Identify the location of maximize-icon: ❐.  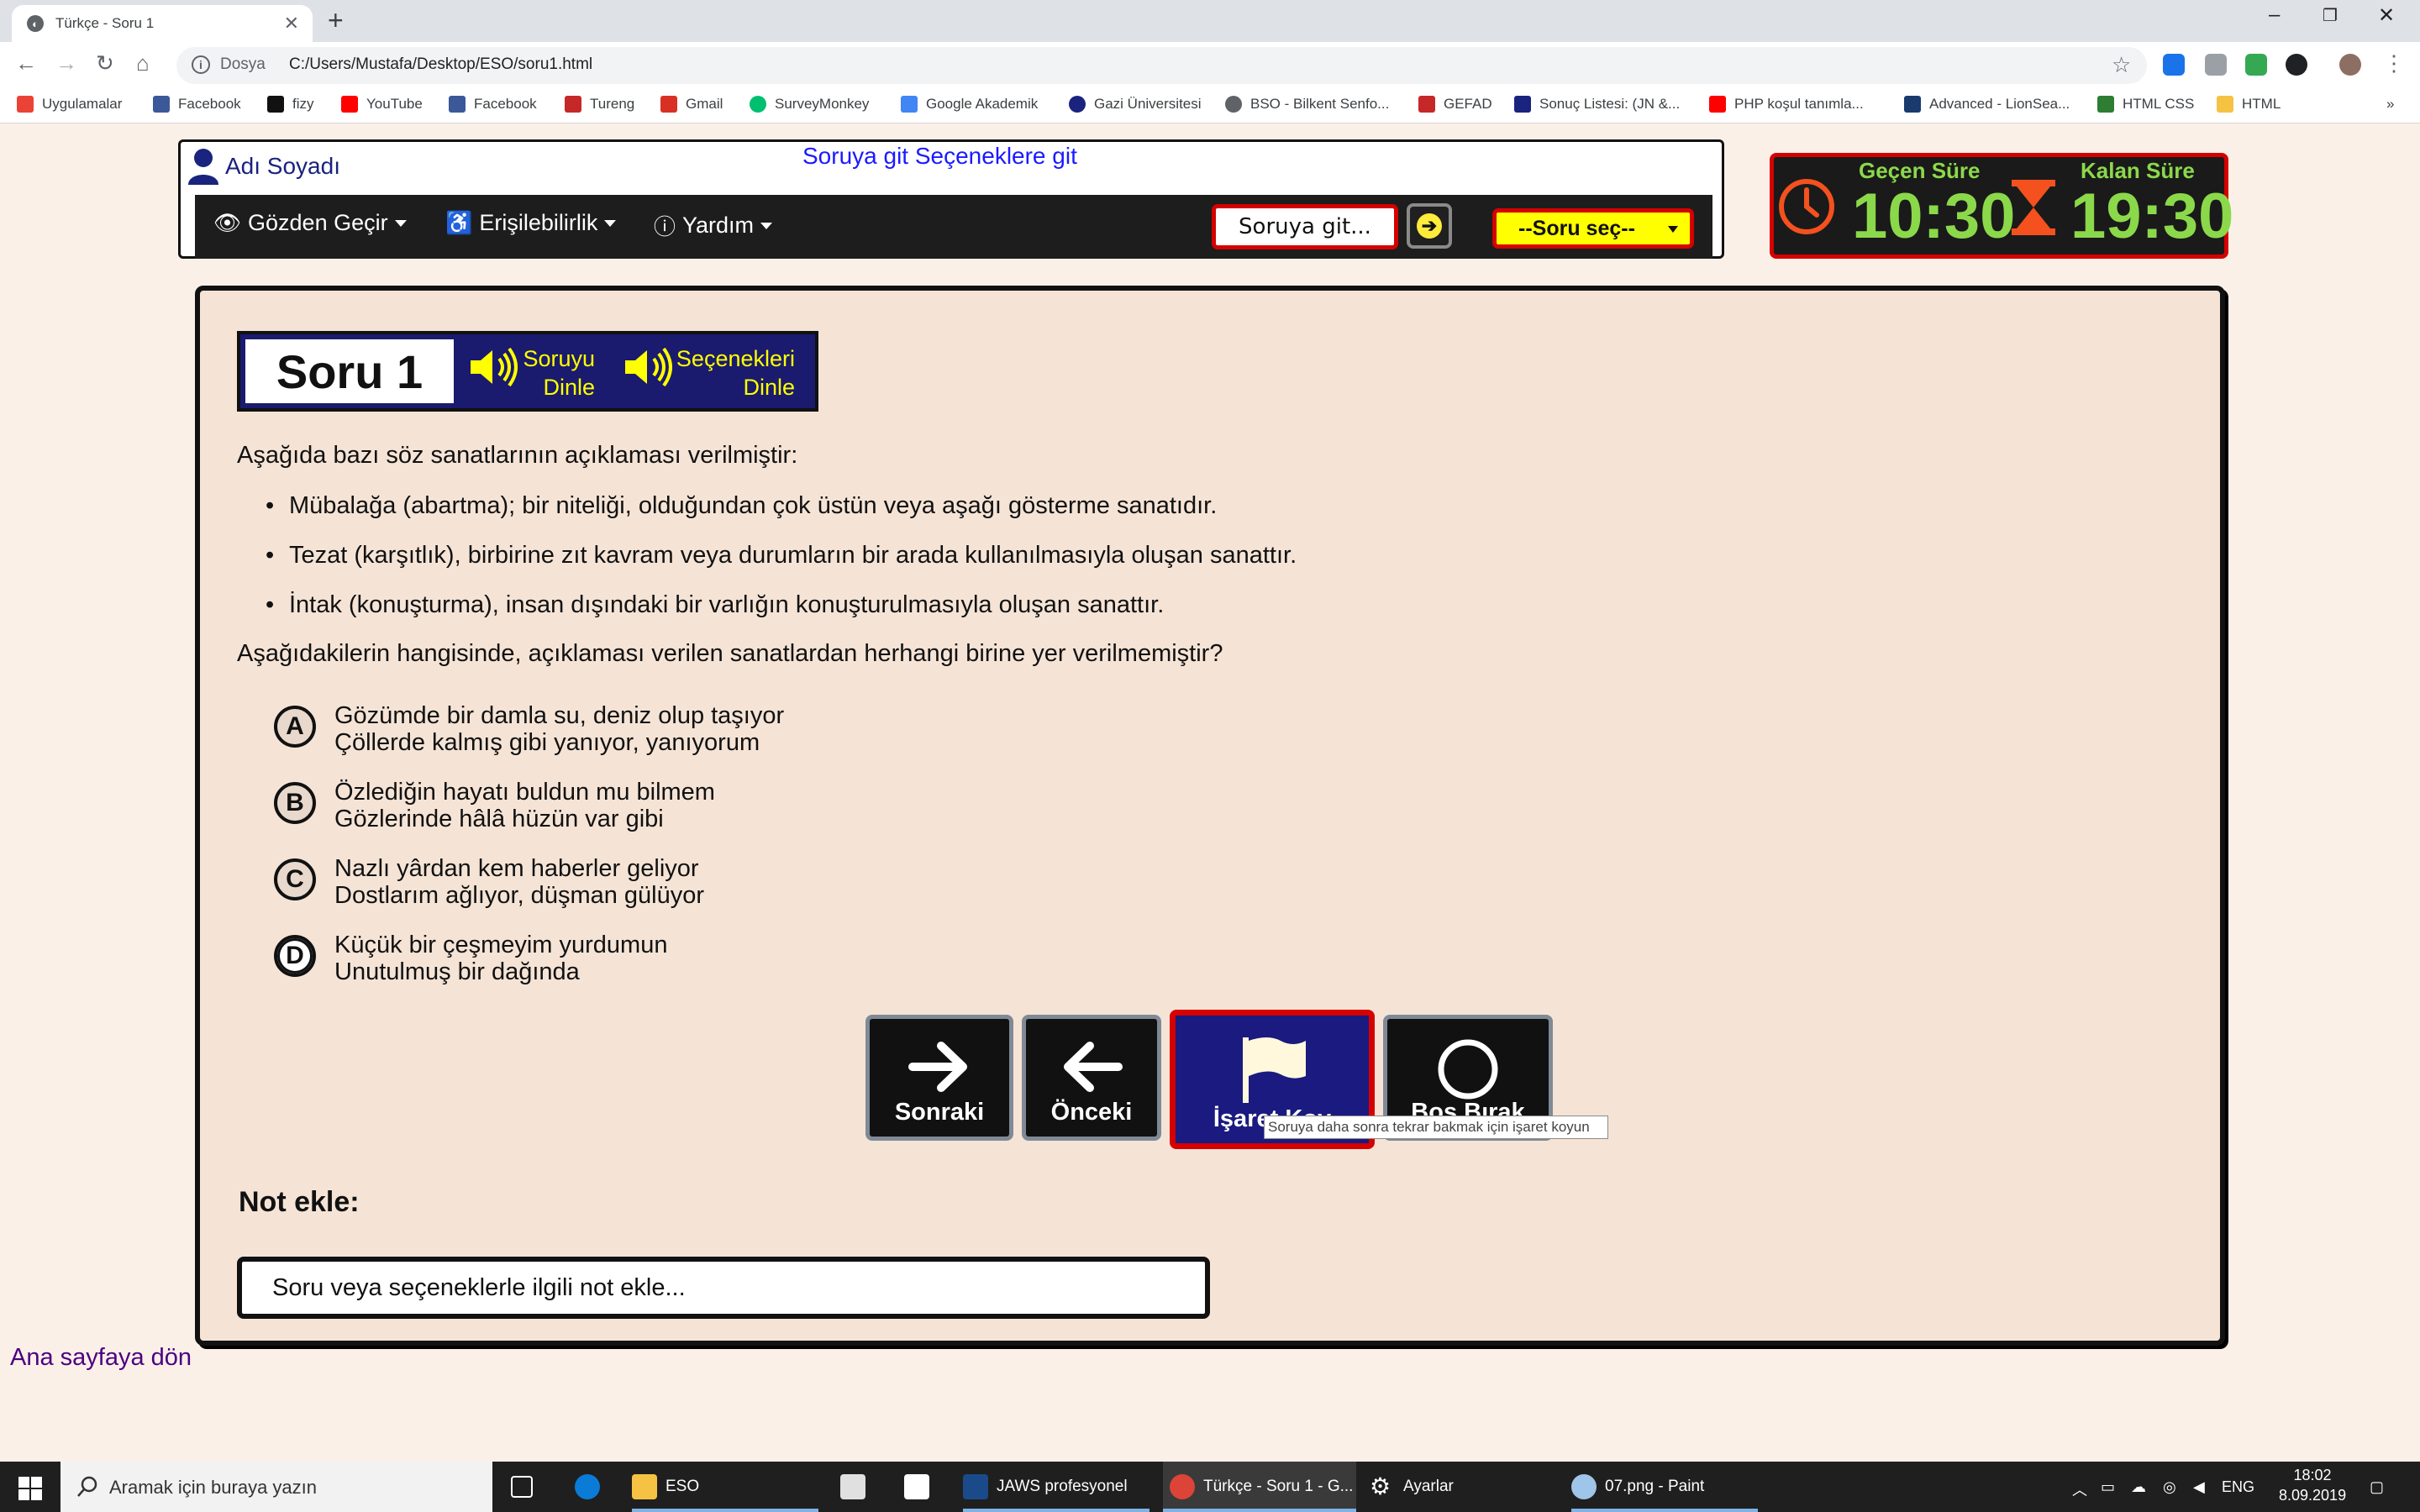
(2330, 15).